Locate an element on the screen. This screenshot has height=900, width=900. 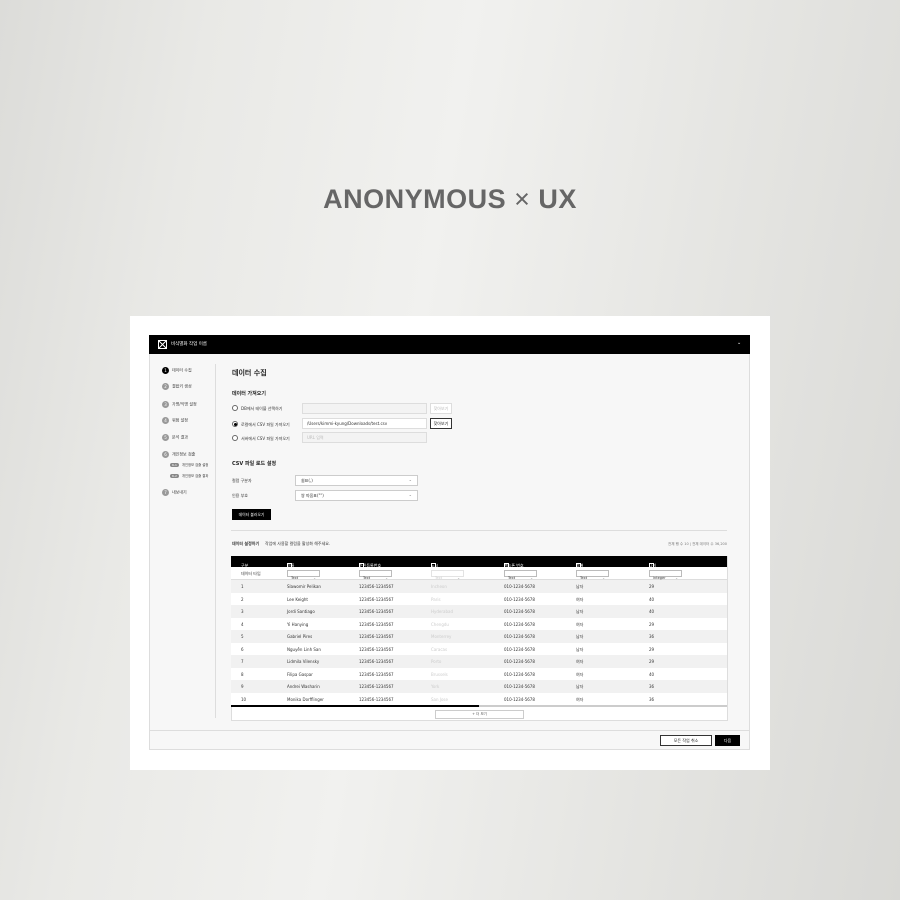
cancel-all-button: 모든 작업 취소 is located at coordinates (686, 740).